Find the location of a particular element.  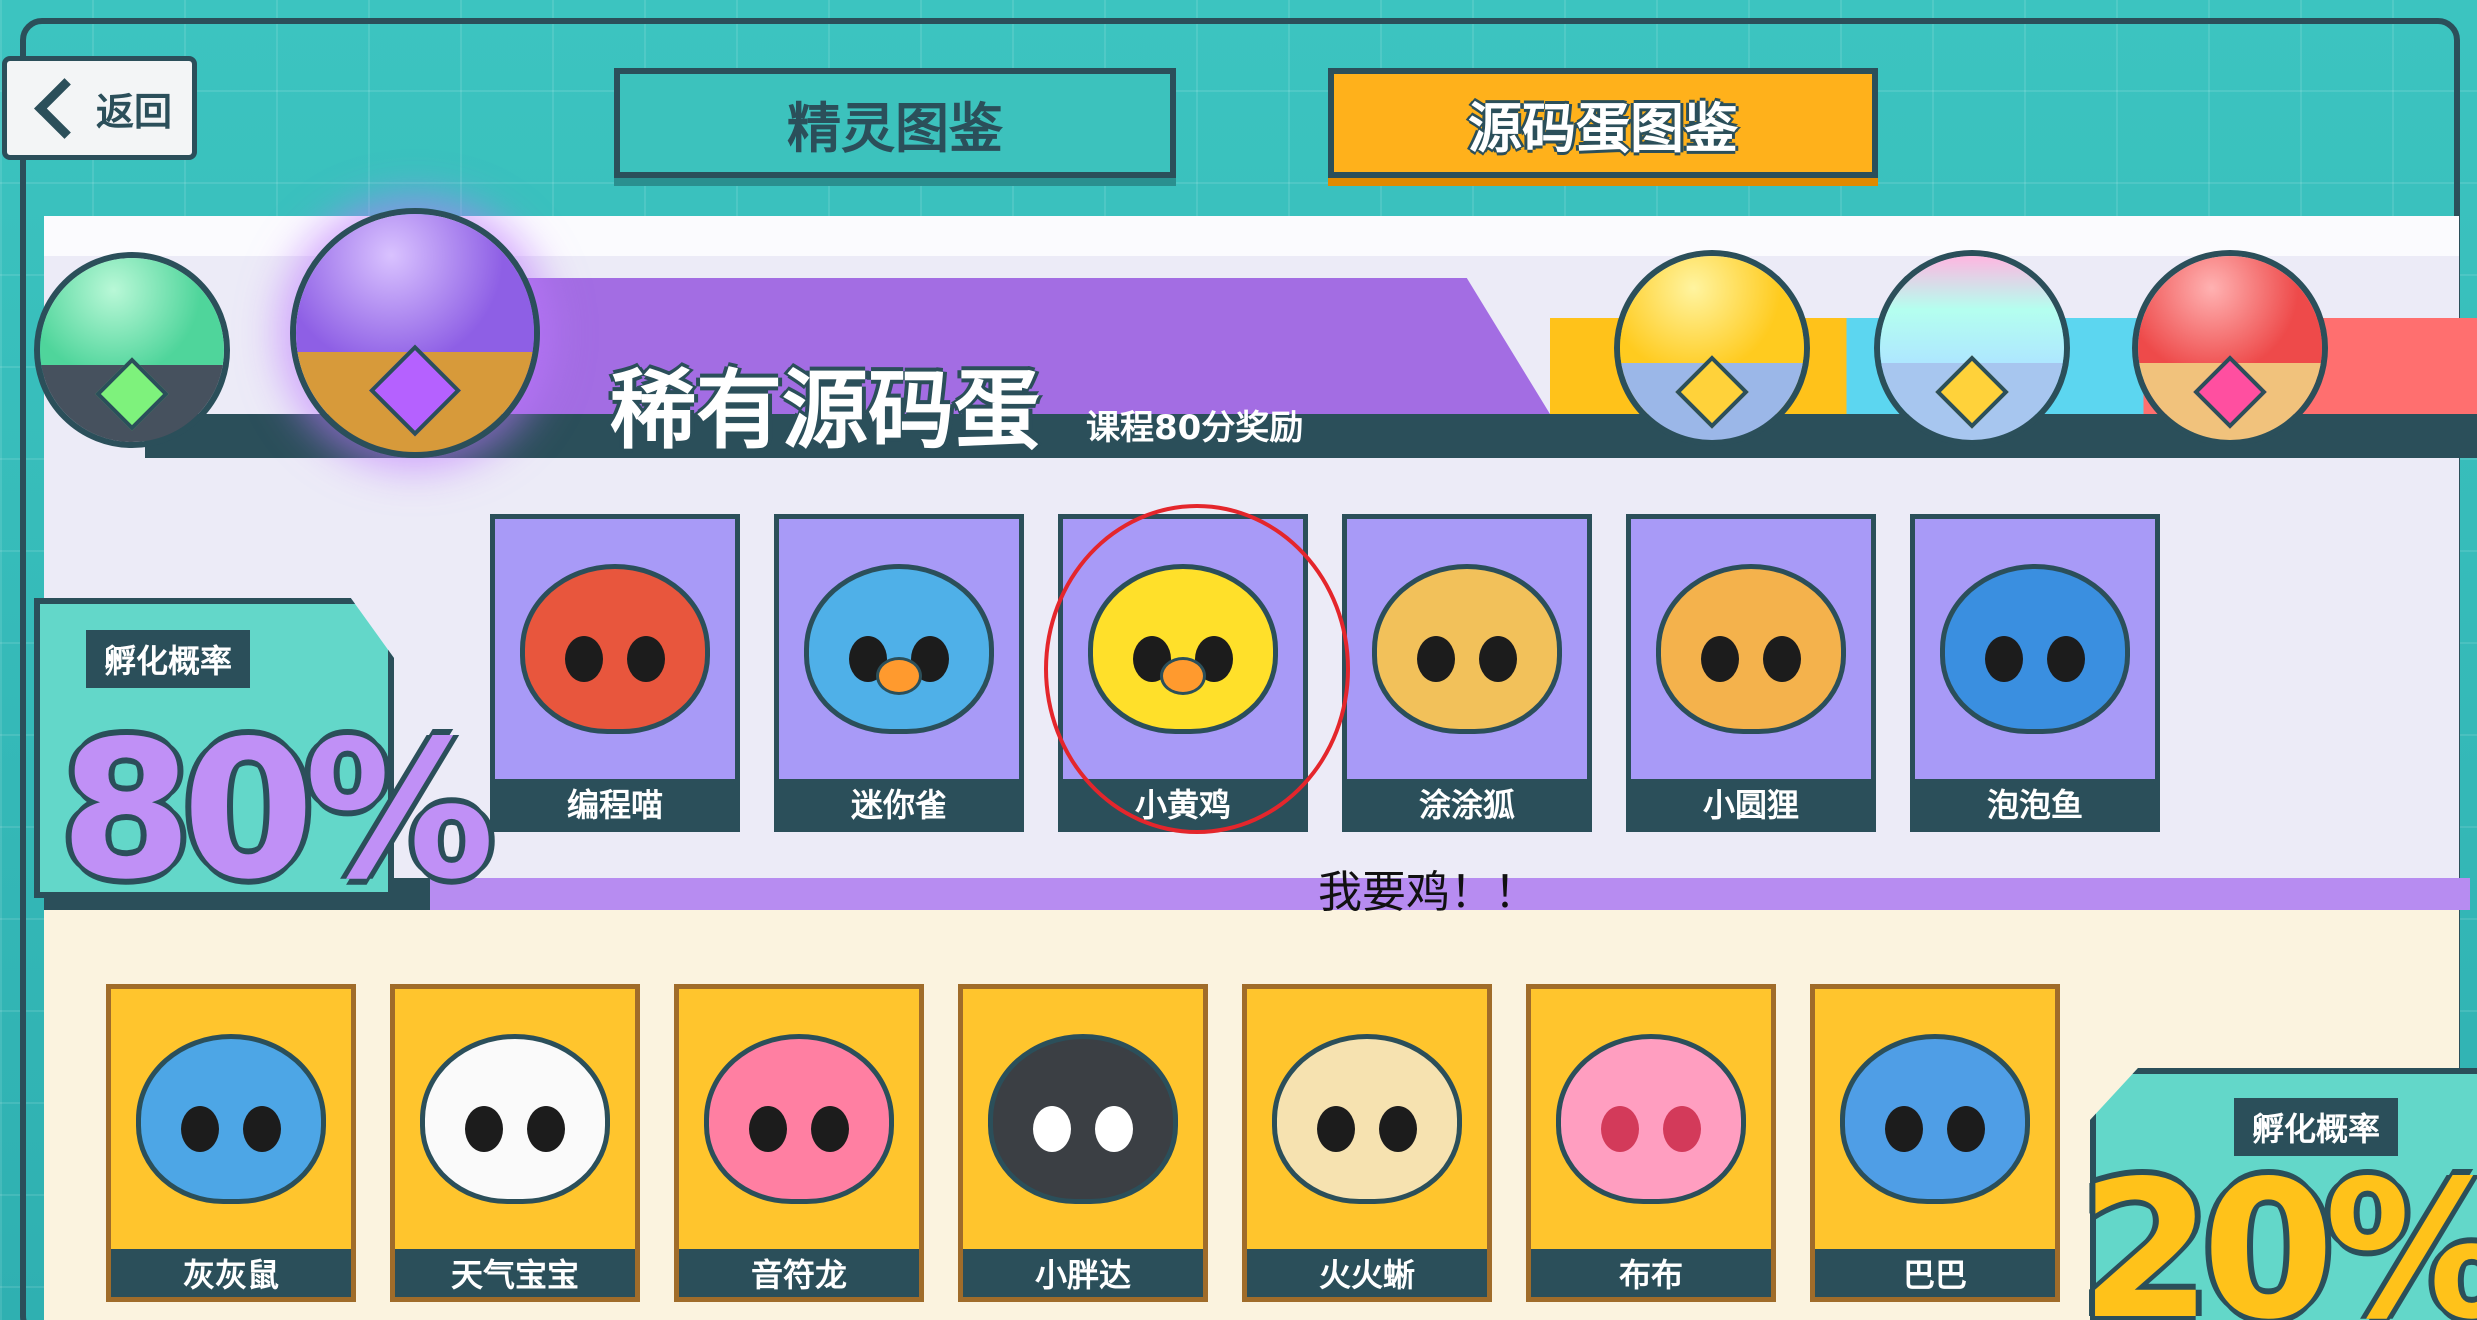

creature-card: 小胖达 is located at coordinates (1083, 1143).